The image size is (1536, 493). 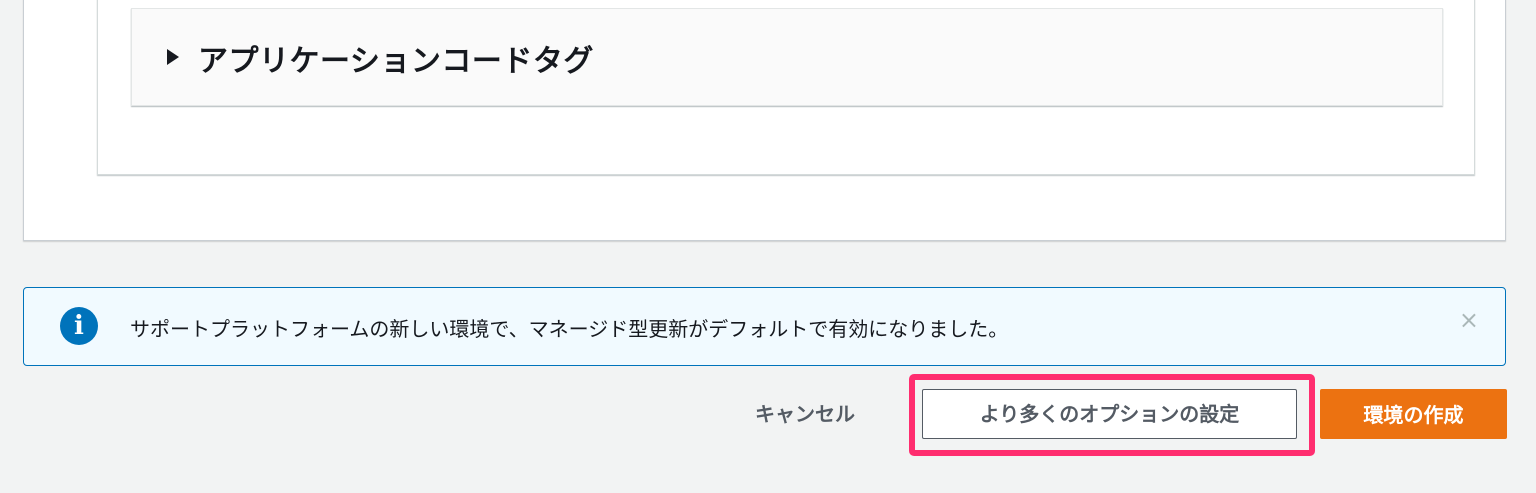 What do you see at coordinates (1413, 414) in the screenshot?
I see `create-environment-button: 環境の作成` at bounding box center [1413, 414].